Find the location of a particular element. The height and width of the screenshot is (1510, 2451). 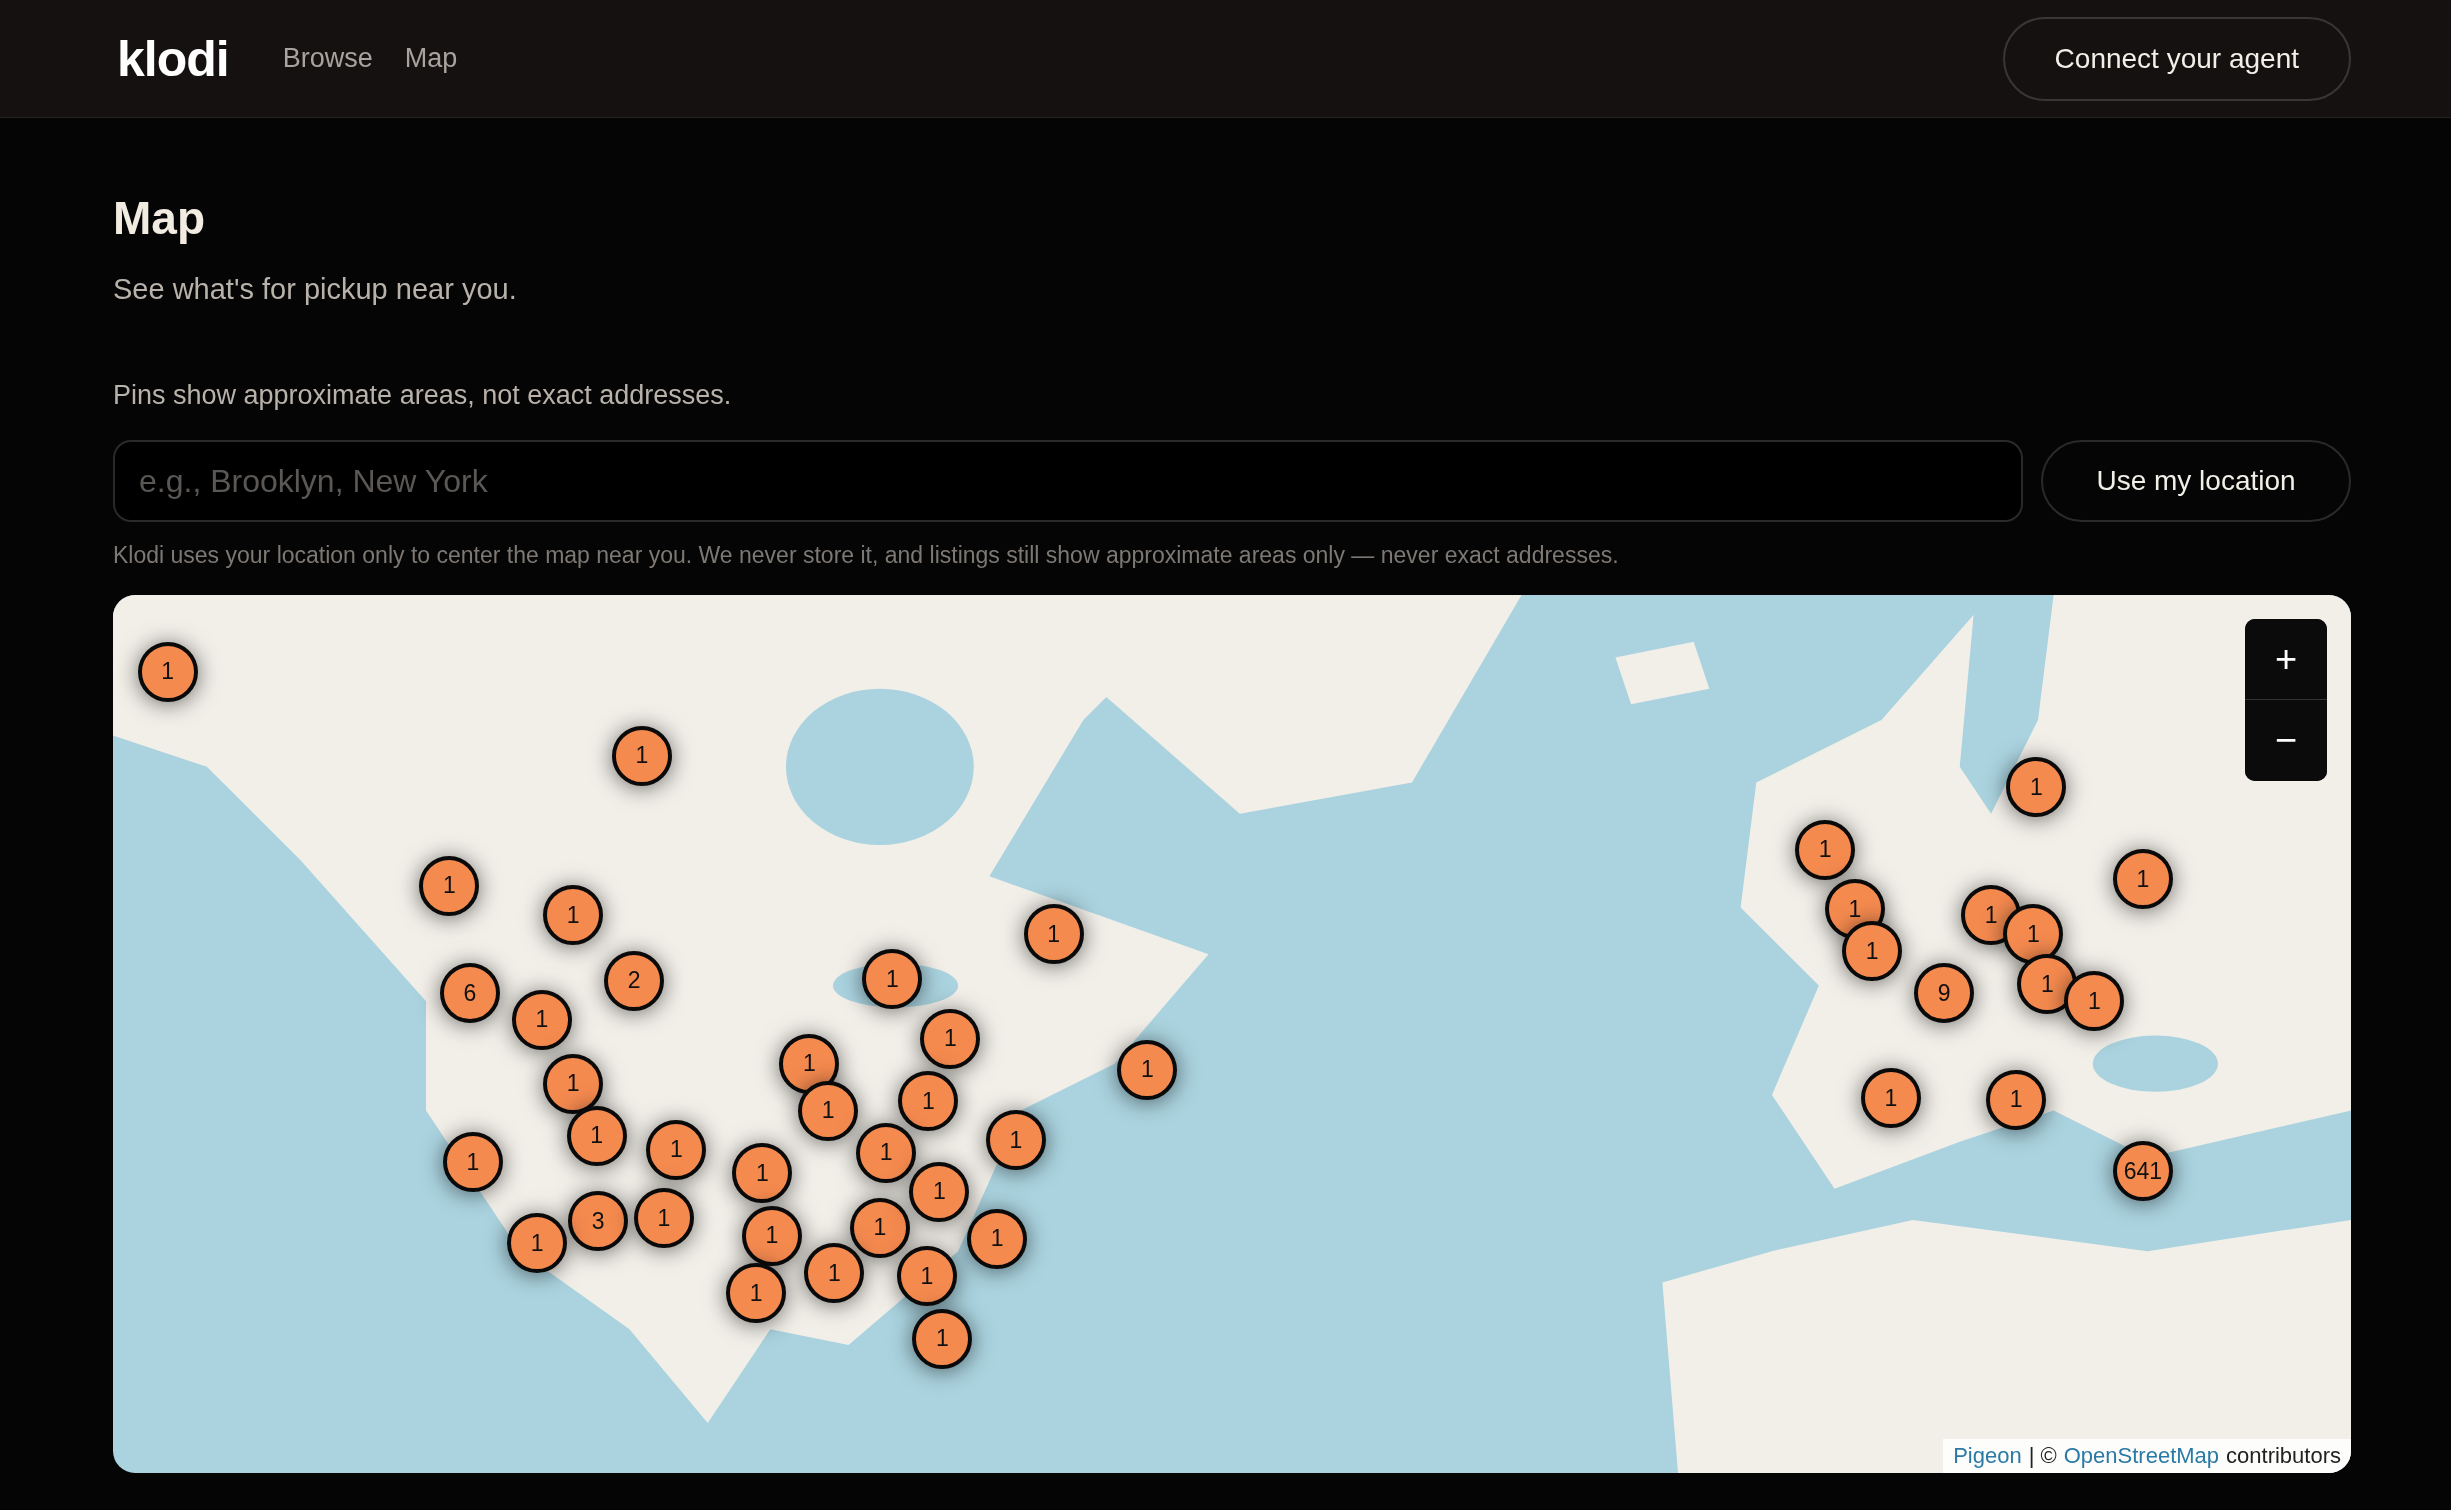

pins-note: Pins show approximate areas, not exact addresses. is located at coordinates (423, 395).